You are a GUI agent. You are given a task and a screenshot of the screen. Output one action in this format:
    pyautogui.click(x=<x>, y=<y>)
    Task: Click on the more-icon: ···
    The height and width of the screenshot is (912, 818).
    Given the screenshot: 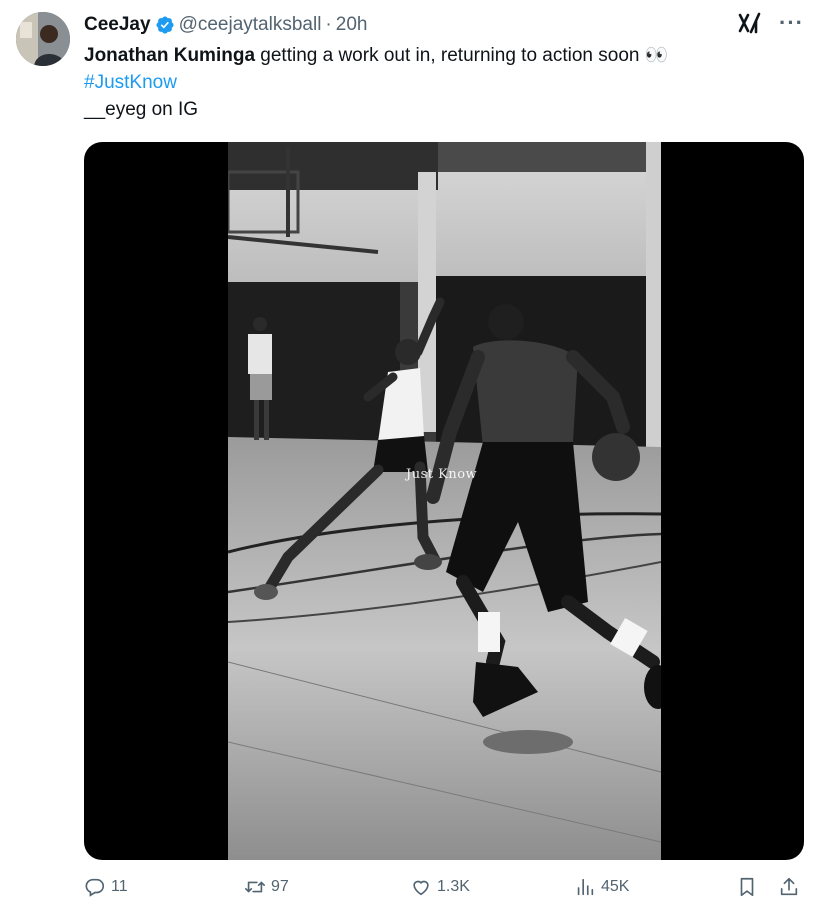 What is the action you would take?
    pyautogui.click(x=791, y=23)
    